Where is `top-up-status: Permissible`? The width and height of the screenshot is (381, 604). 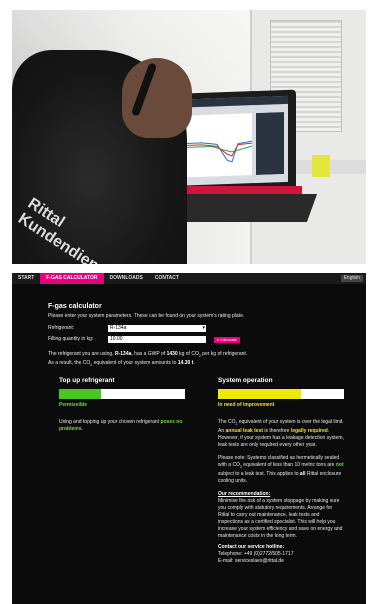 top-up-status: Permissible is located at coordinates (73, 405).